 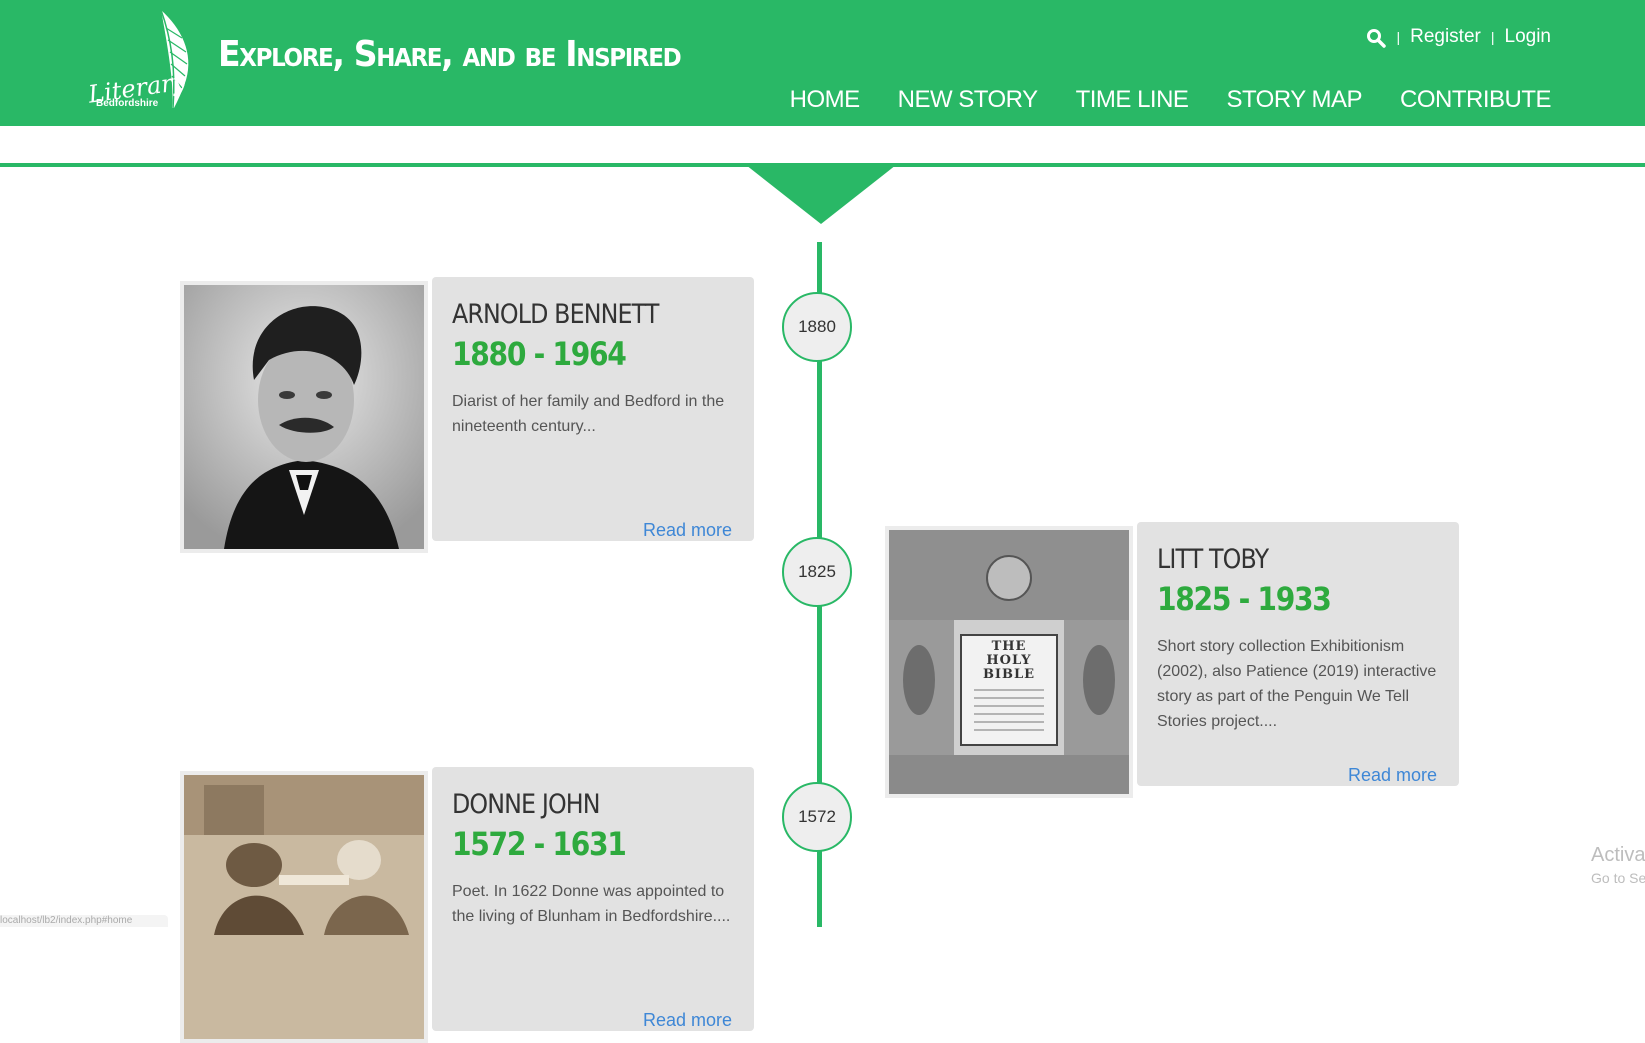 What do you see at coordinates (555, 314) in the screenshot?
I see `story-name: ARNOLD BENNETT` at bounding box center [555, 314].